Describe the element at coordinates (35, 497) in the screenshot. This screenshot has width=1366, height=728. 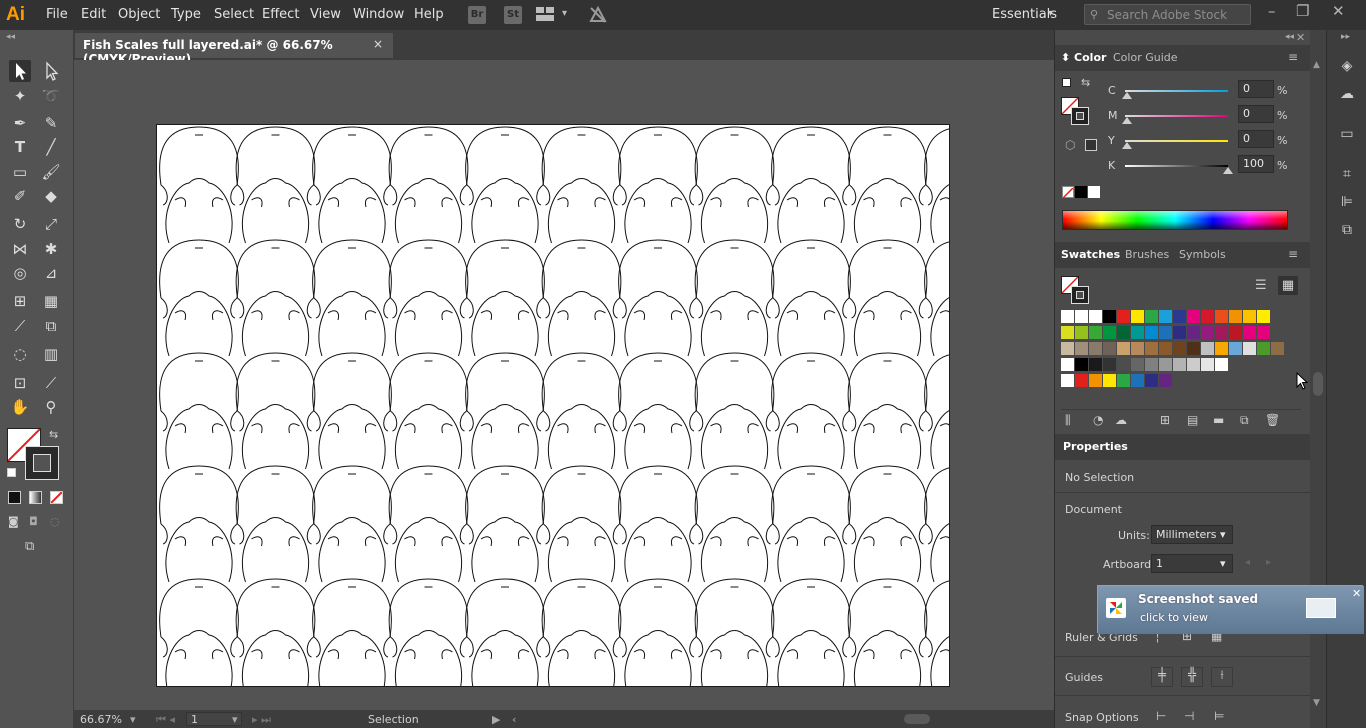
I see `gradient-mode-icon` at that location.